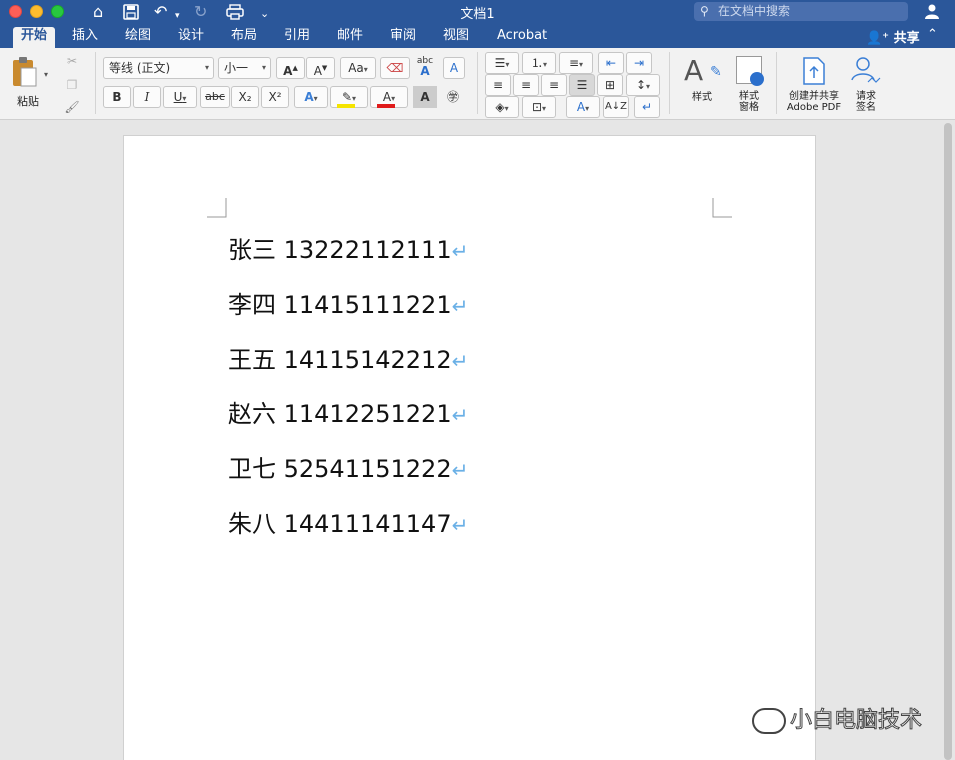 This screenshot has width=955, height=760. I want to click on styles-pane-button: 样式 窗格, so click(749, 84).